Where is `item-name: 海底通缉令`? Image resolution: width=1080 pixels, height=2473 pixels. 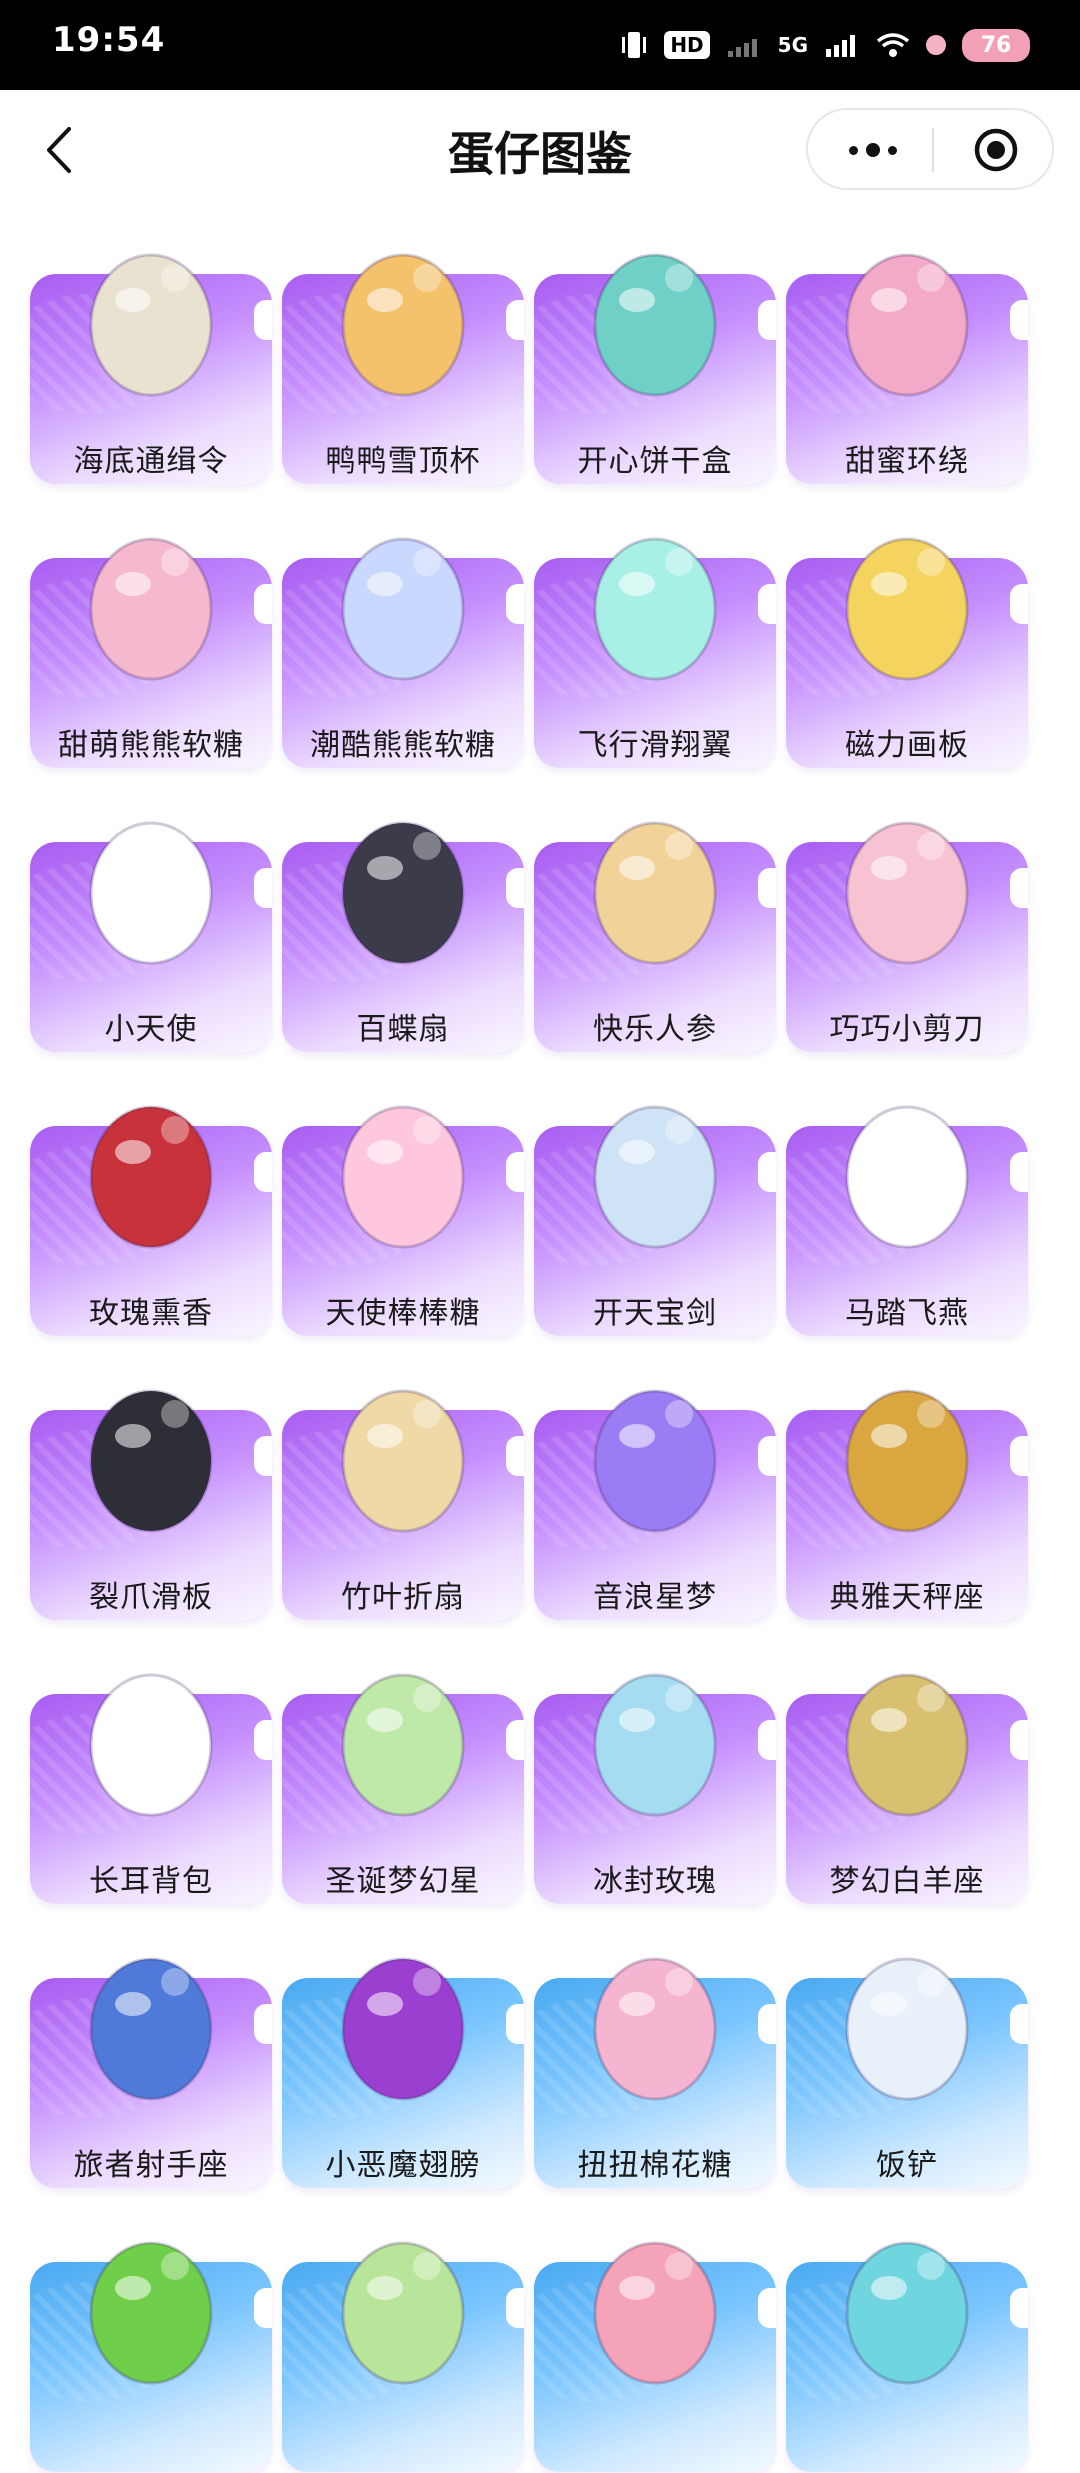 item-name: 海底通缉令 is located at coordinates (151, 461).